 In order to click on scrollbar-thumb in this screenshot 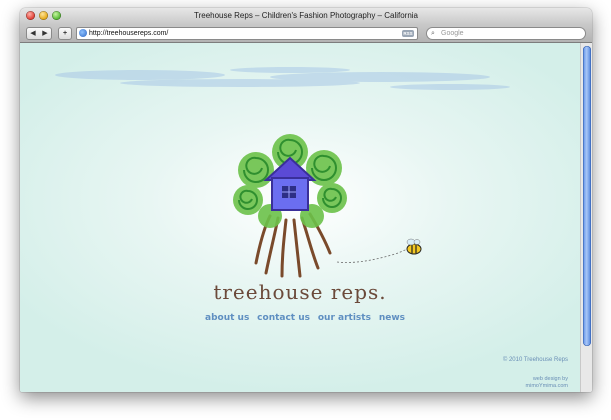, I will do `click(587, 196)`.